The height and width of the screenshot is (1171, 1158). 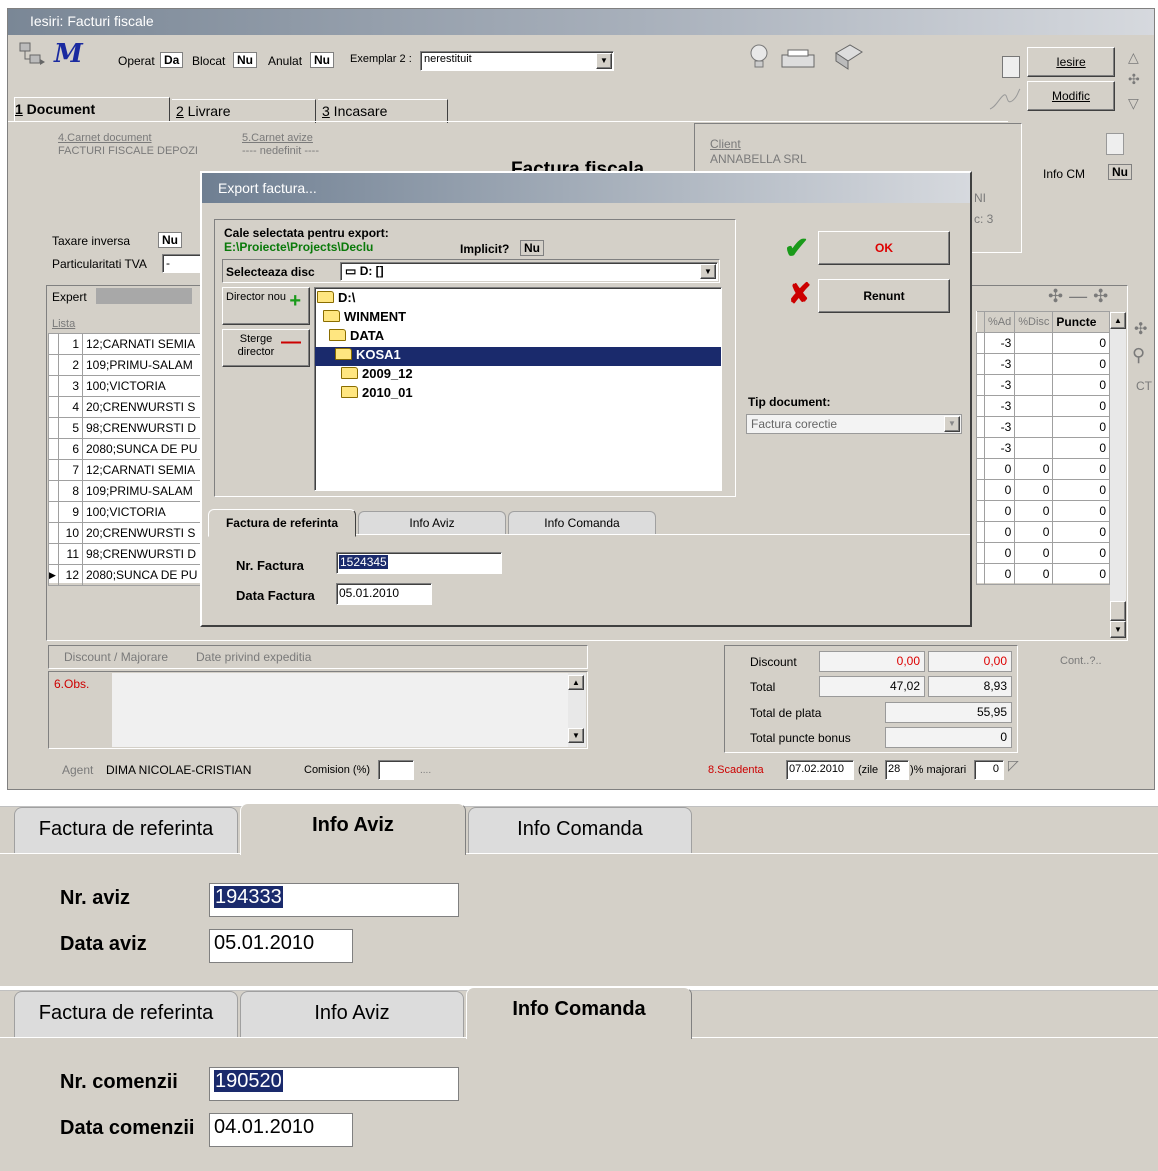 I want to click on scroll-down-icon: ▼, so click(x=1118, y=629).